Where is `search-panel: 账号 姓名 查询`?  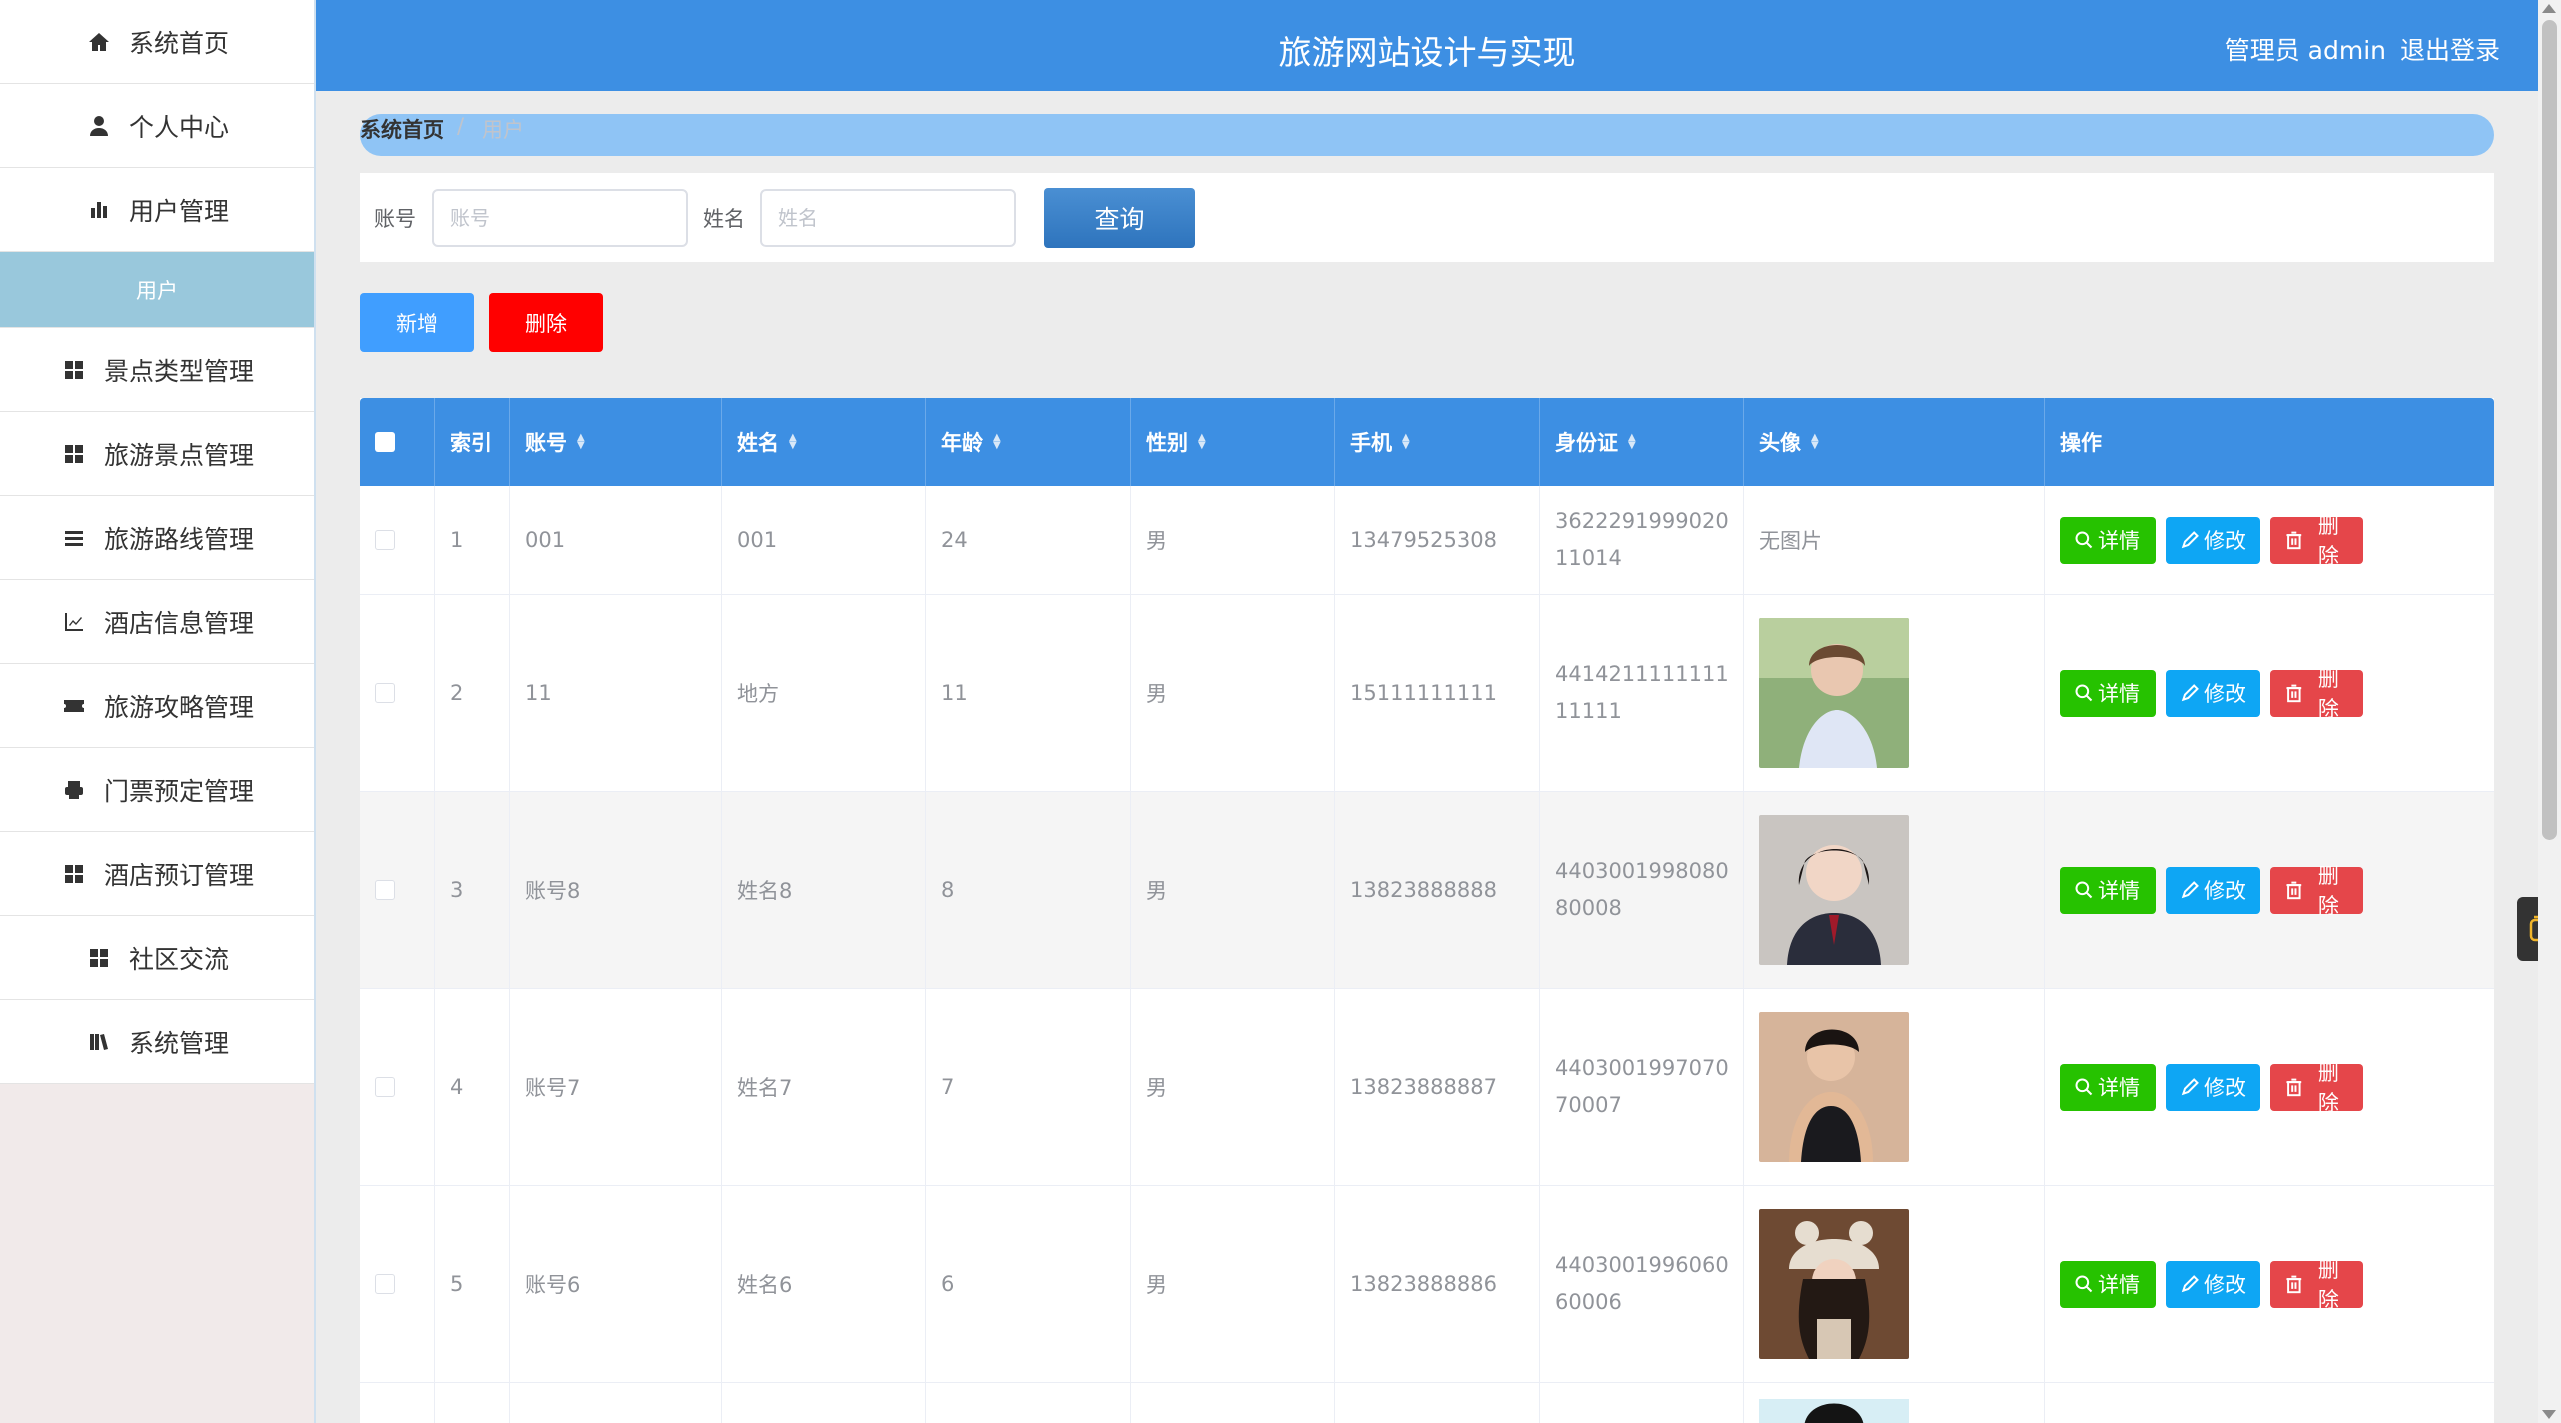
search-panel: 账号 姓名 查询 is located at coordinates (1427, 217).